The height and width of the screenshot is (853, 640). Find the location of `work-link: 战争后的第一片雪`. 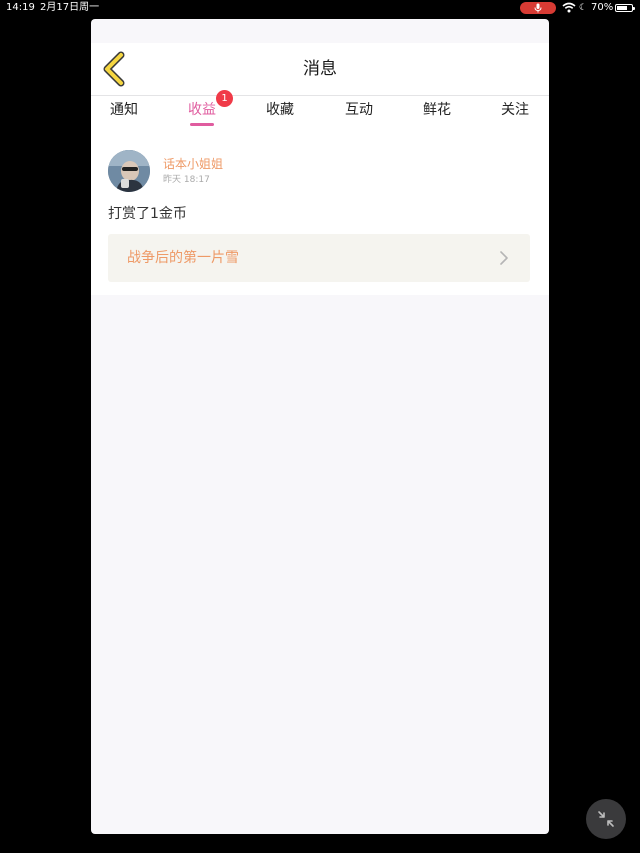

work-link: 战争后的第一片雪 is located at coordinates (319, 258).